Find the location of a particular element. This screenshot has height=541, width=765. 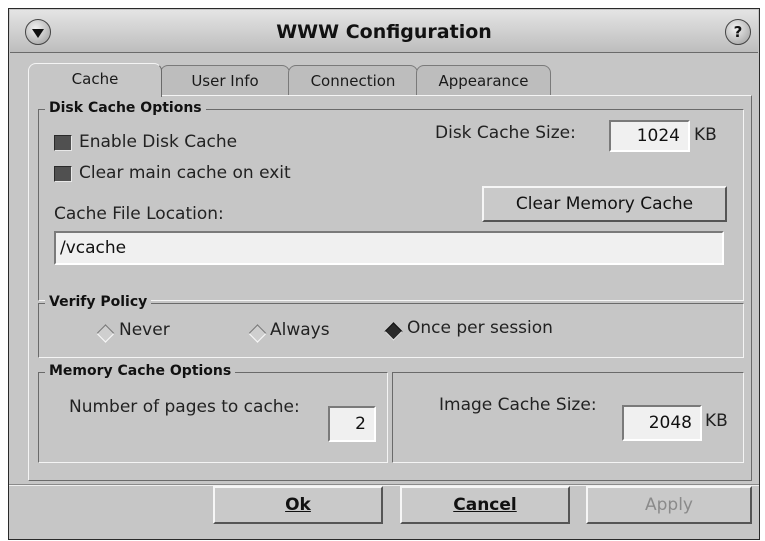

title-bar: WWW Configuration ? is located at coordinates (384, 31).